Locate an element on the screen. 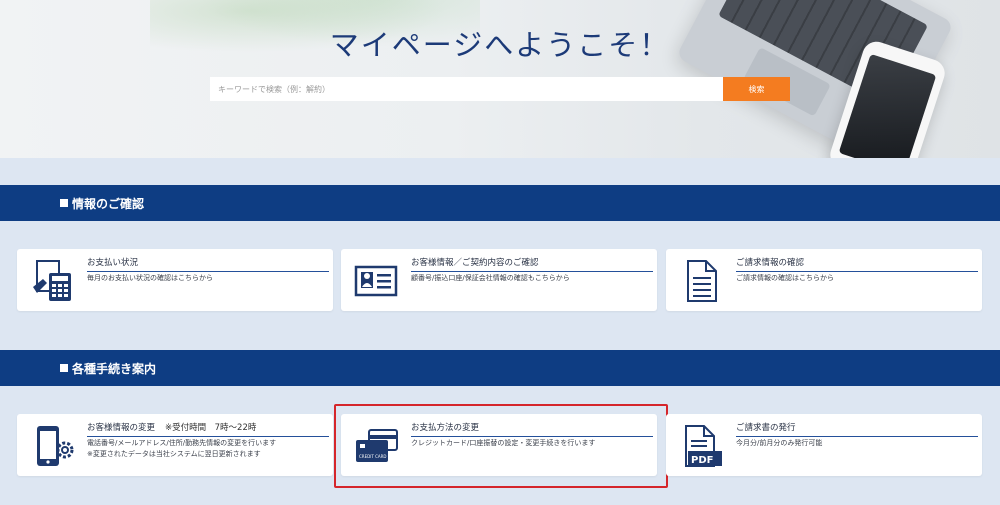 Image resolution: width=1000 pixels, height=505 pixels. search-input is located at coordinates (466, 89).